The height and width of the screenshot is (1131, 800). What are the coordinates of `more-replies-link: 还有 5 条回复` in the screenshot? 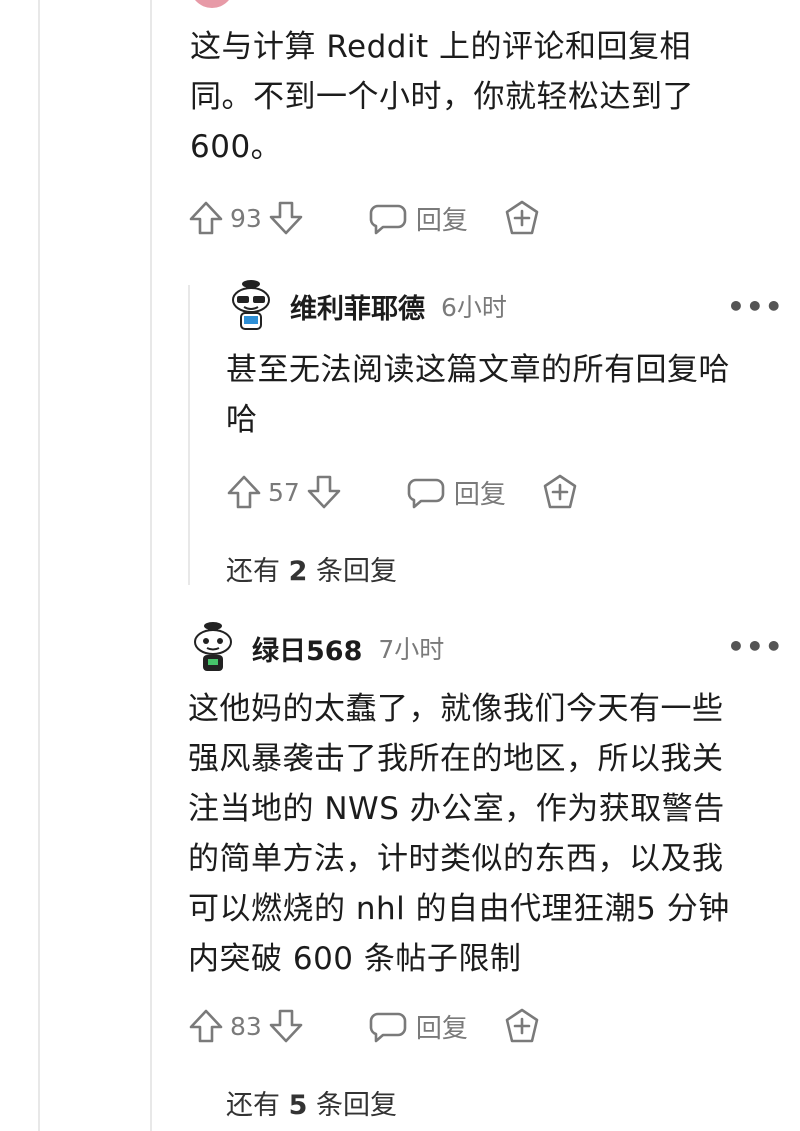 It's located at (311, 1102).